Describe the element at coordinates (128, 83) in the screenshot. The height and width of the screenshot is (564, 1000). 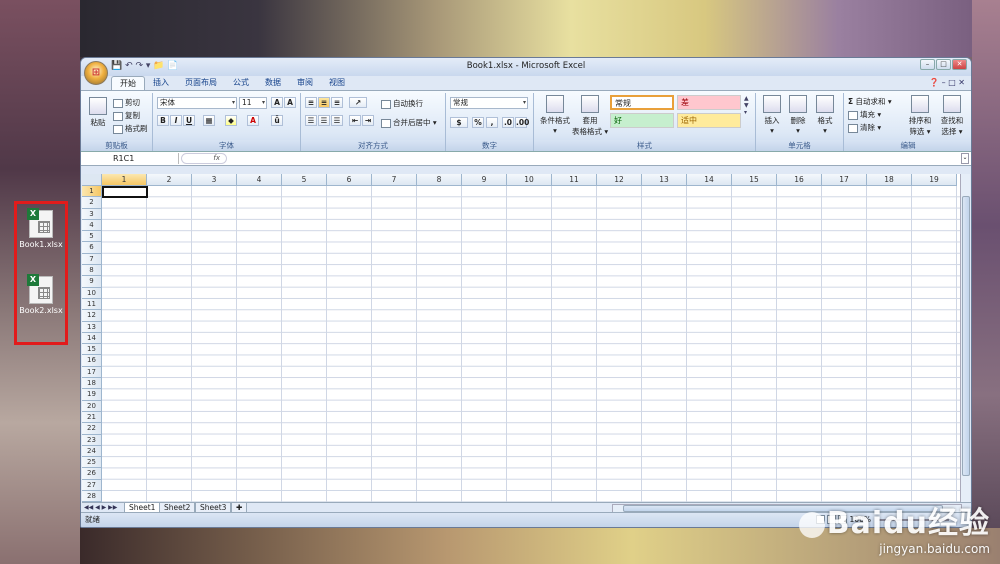
I see `tab-home: 开始` at that location.